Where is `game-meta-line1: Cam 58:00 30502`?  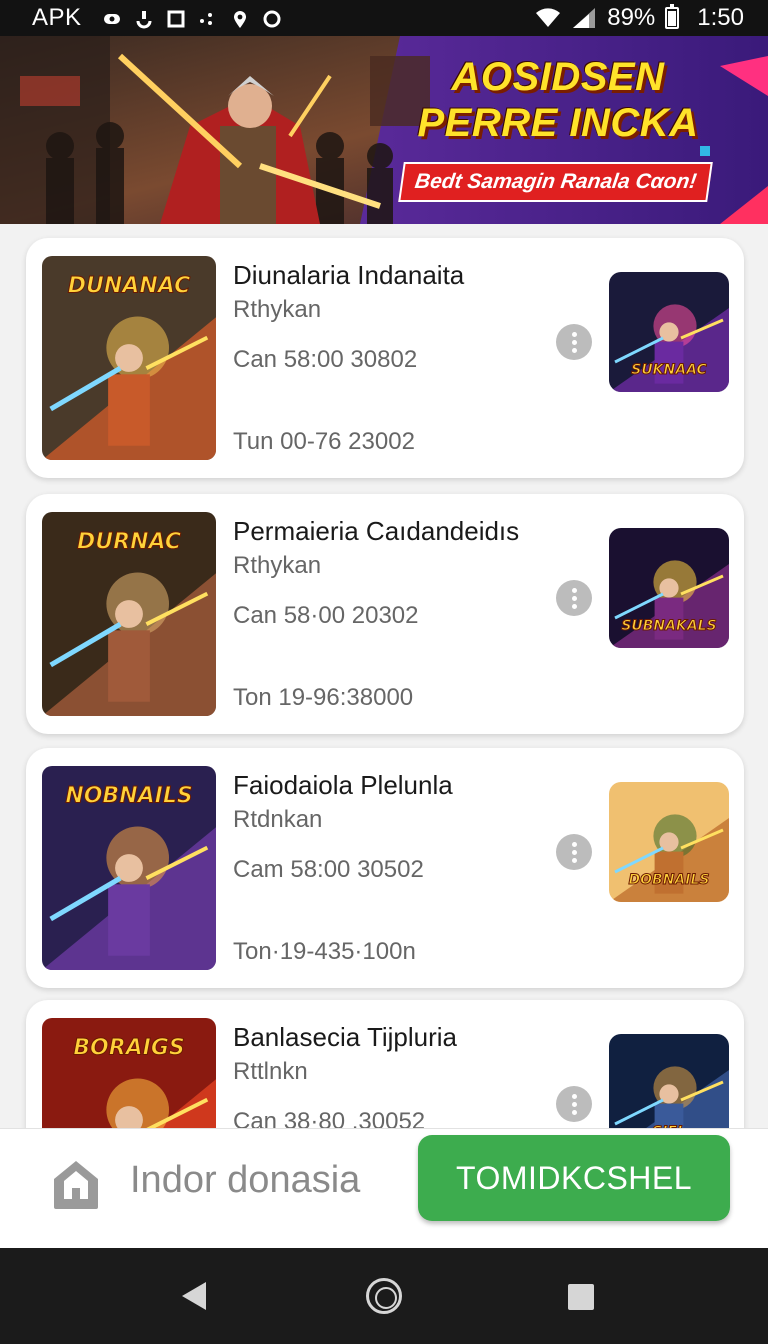 game-meta-line1: Cam 58:00 30502 is located at coordinates (328, 869).